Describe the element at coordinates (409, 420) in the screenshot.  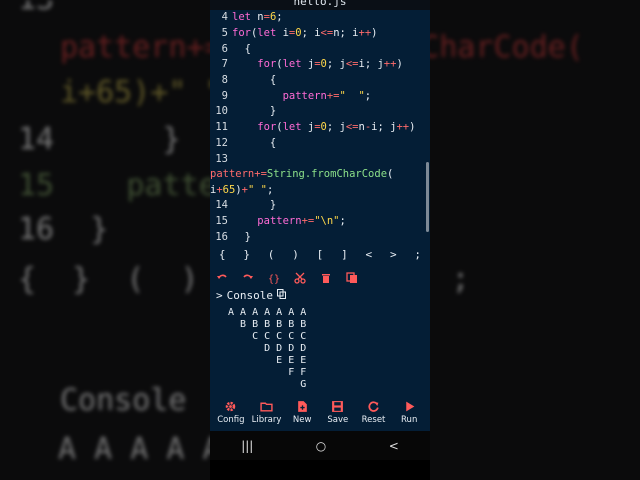
I see `run-label: Run` at that location.